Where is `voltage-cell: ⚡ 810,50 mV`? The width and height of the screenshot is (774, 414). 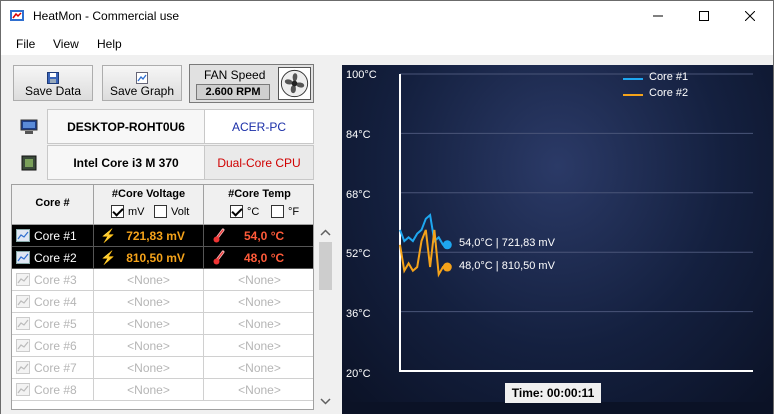 voltage-cell: ⚡ 810,50 mV is located at coordinates (149, 258).